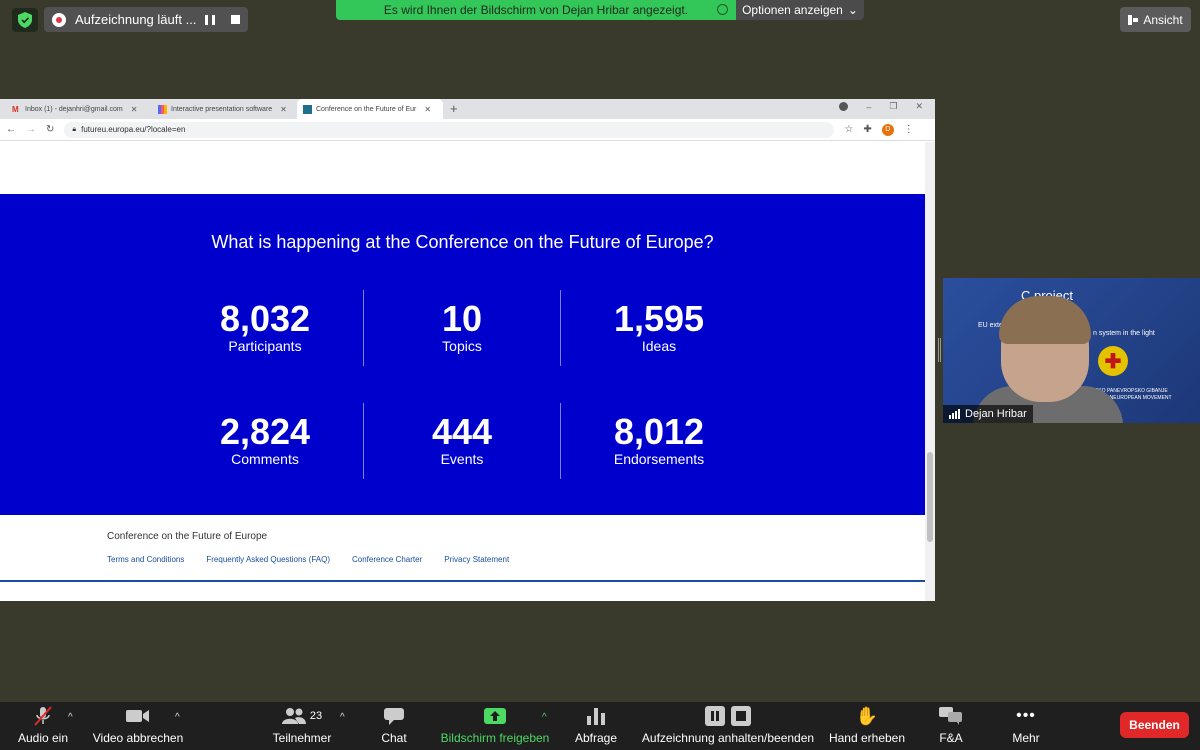 The width and height of the screenshot is (1200, 750). I want to click on raise-hand-button: ✋ Hand erheben, so click(867, 726).